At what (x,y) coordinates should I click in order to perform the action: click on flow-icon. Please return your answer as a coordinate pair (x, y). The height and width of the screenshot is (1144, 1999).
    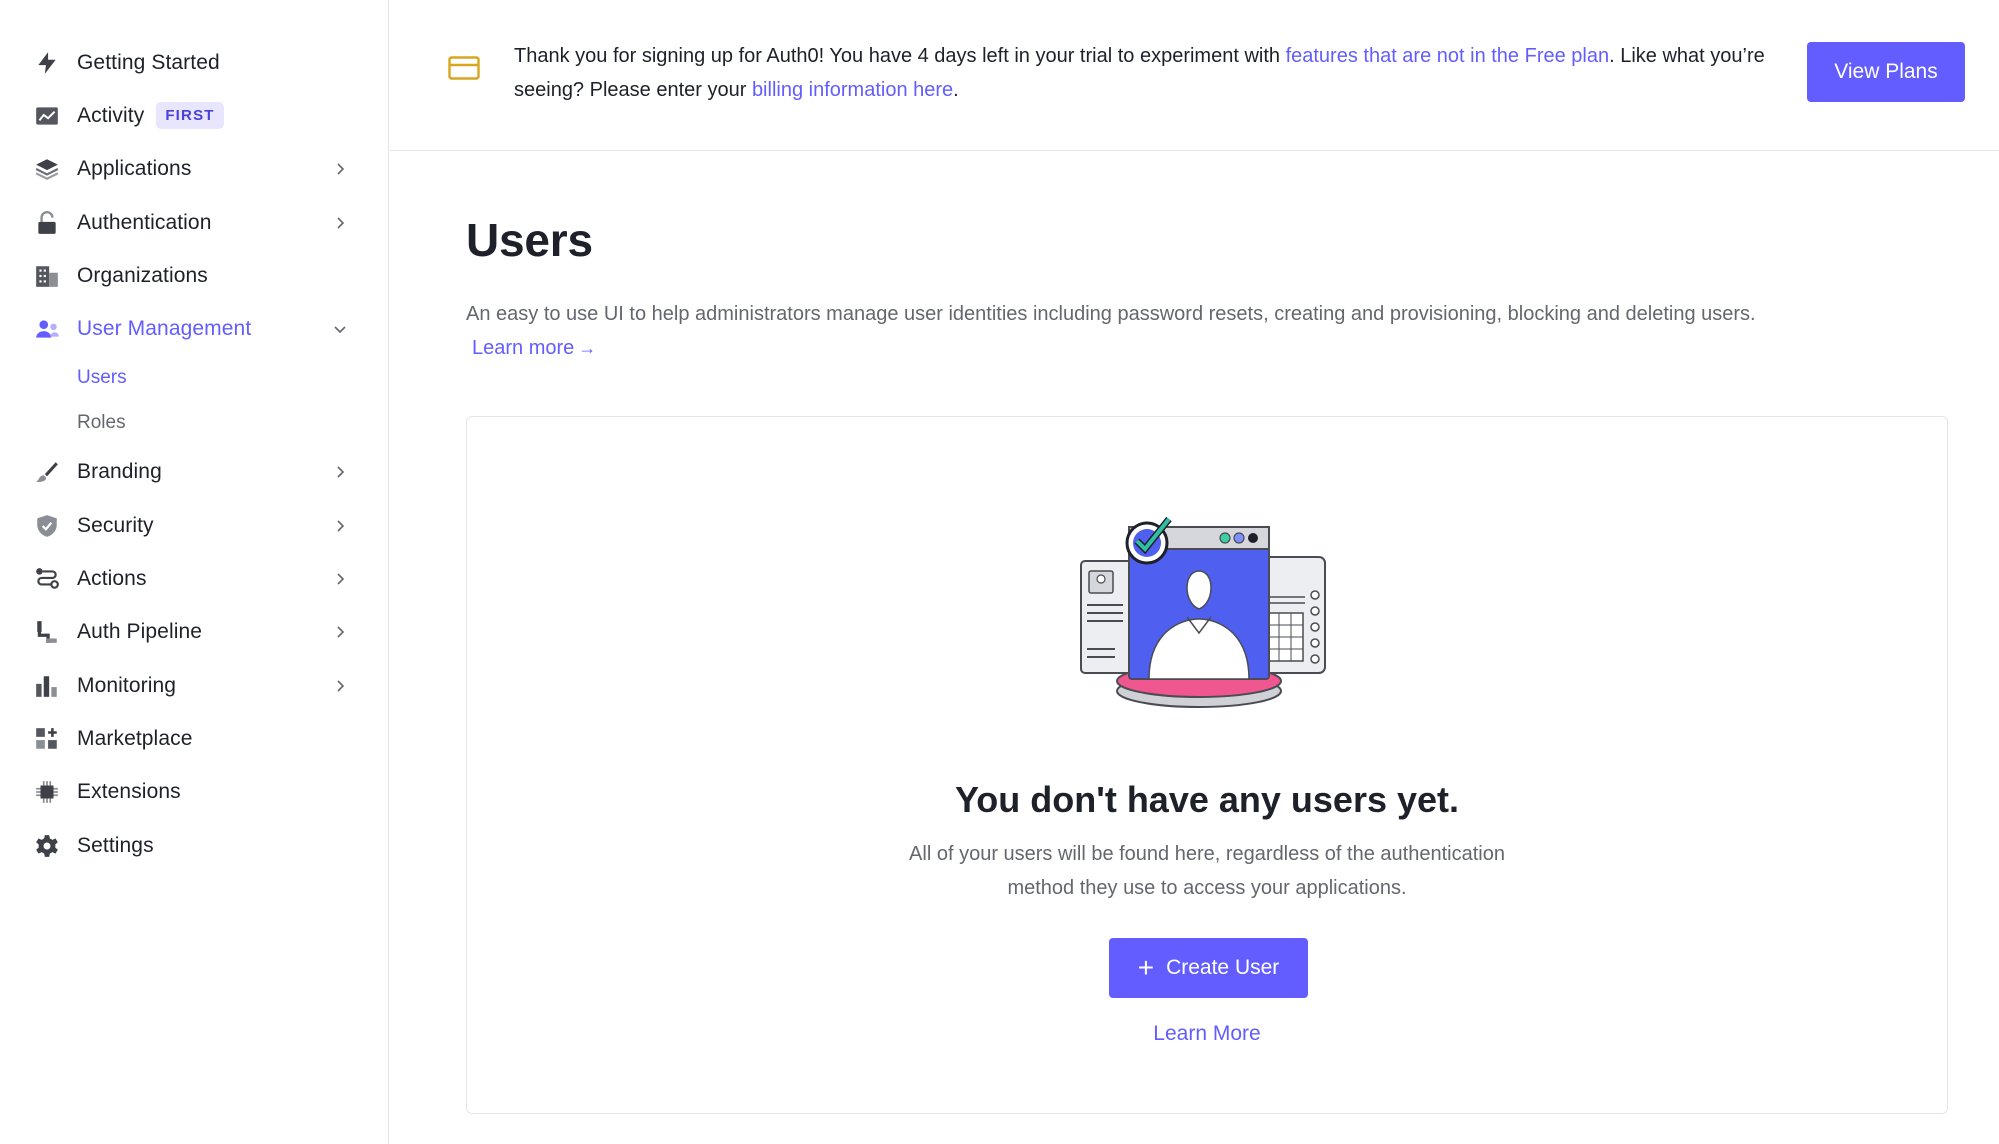
    Looking at the image, I should click on (47, 579).